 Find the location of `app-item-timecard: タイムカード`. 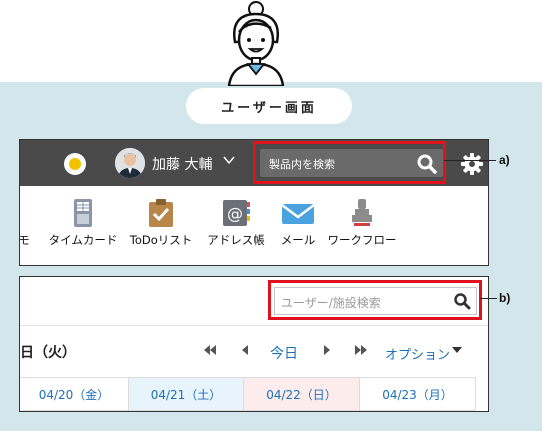

app-item-timecard: タイムカード is located at coordinates (83, 223).